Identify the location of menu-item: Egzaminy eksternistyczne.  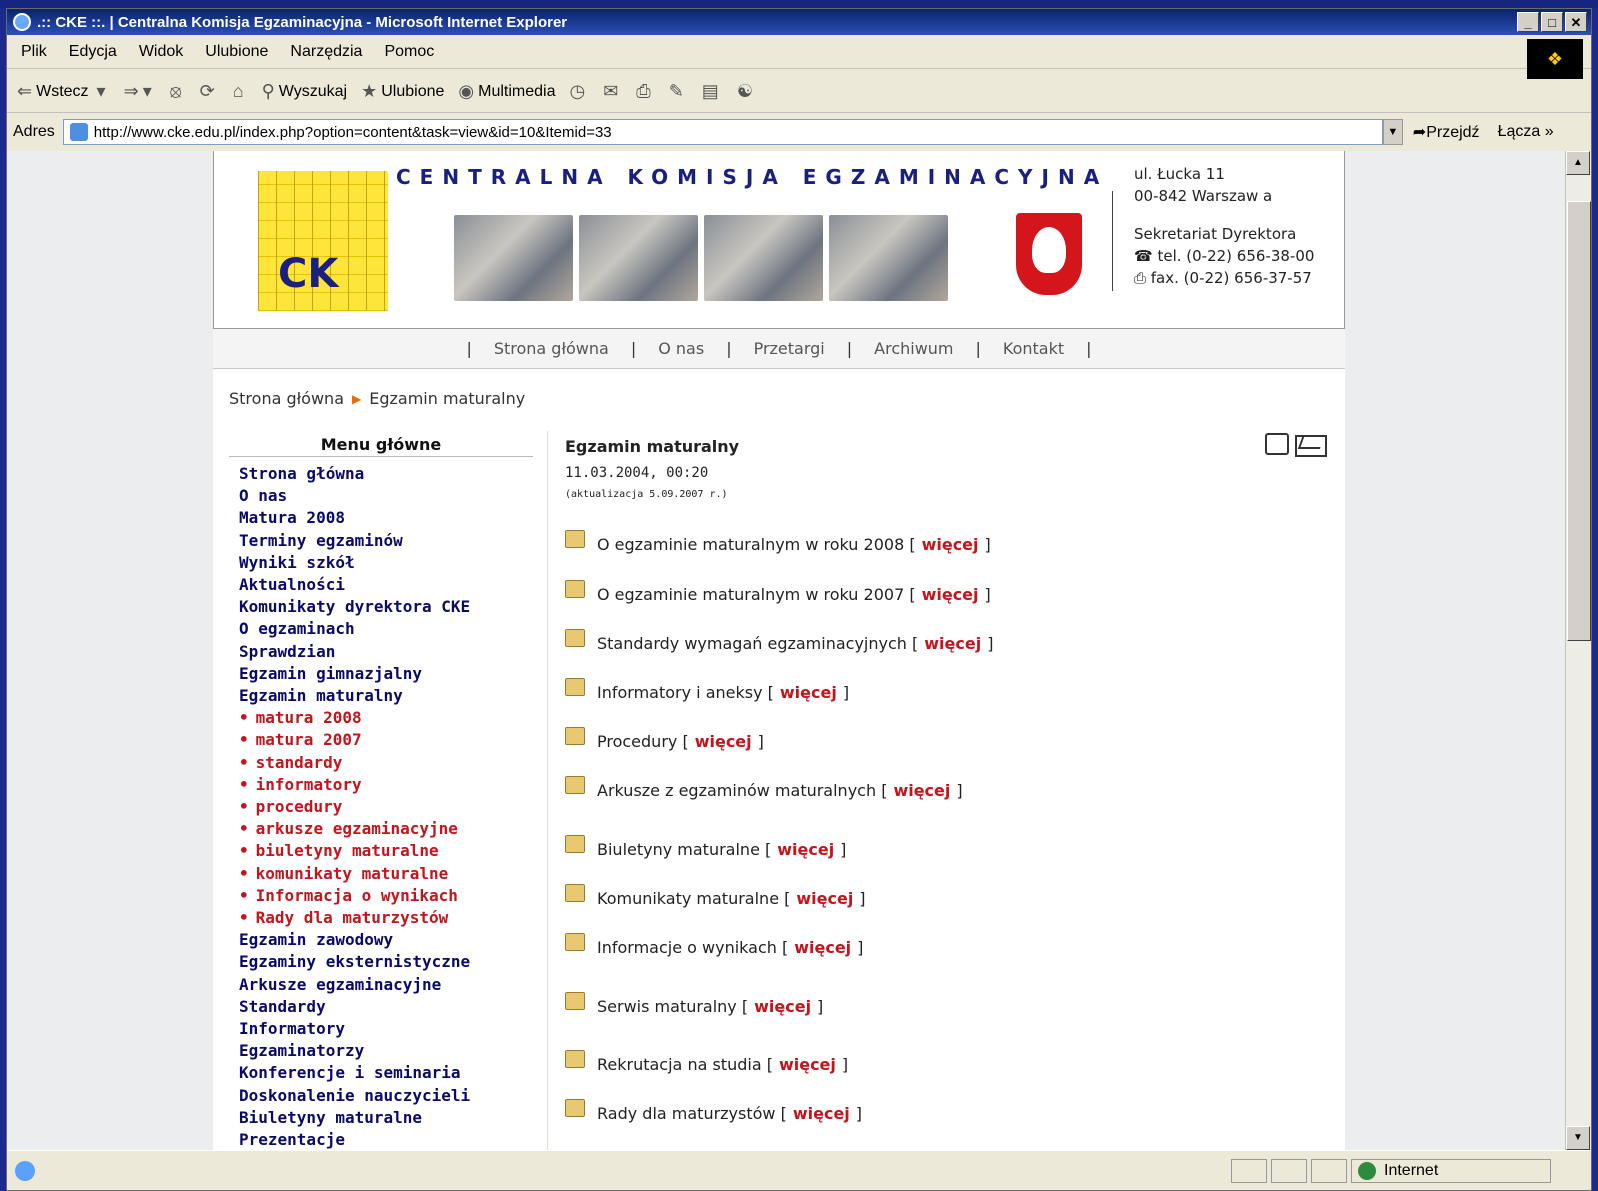
(354, 962).